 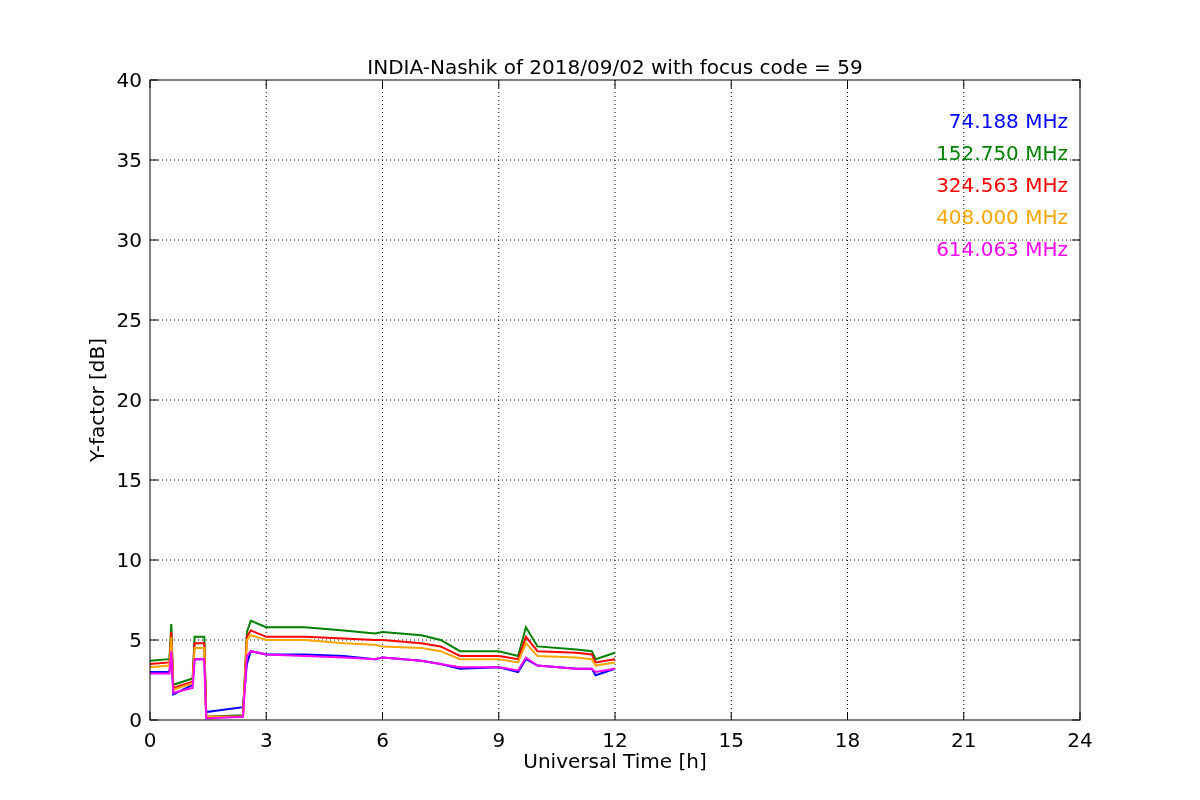 I want to click on x-tick-label: 9, so click(x=499, y=740).